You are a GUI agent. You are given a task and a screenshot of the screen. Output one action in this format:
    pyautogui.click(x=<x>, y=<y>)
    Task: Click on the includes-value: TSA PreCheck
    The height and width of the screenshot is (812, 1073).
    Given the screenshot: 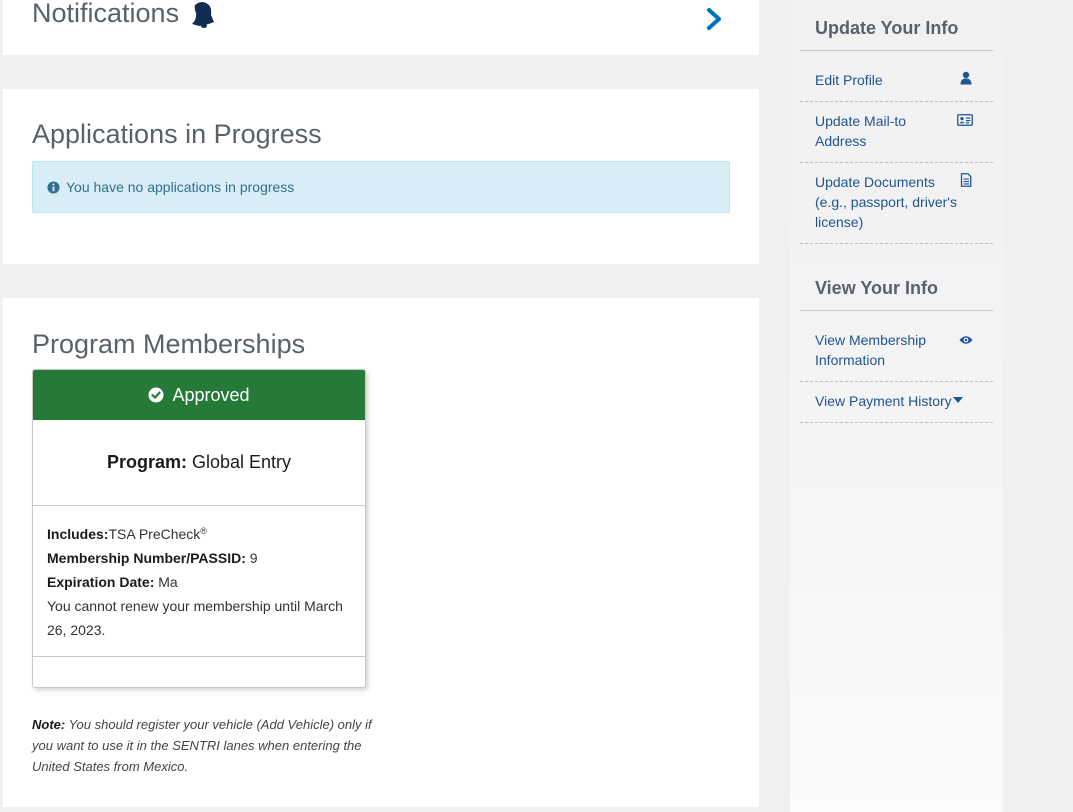 What is the action you would take?
    pyautogui.click(x=154, y=534)
    